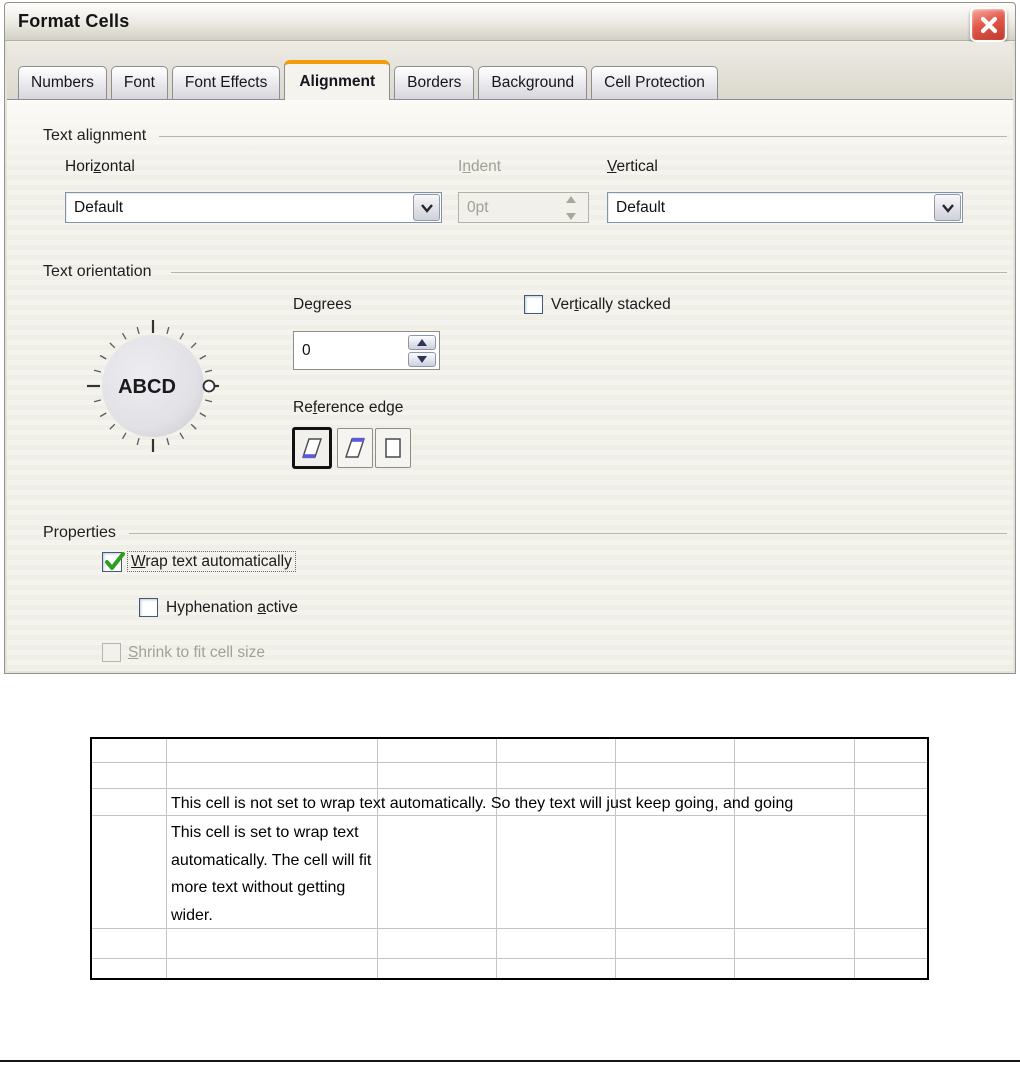 The image size is (1020, 1068). Describe the element at coordinates (510, 1061) in the screenshot. I see `page-bottom-rule` at that location.